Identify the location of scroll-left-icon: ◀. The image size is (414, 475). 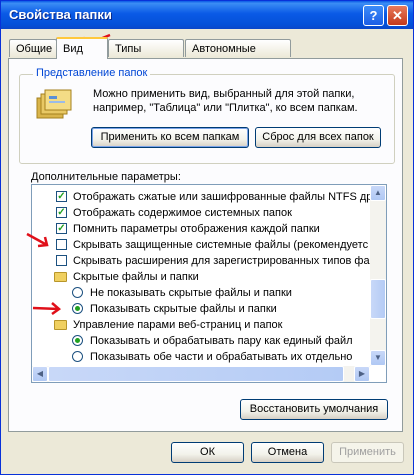
(40, 374).